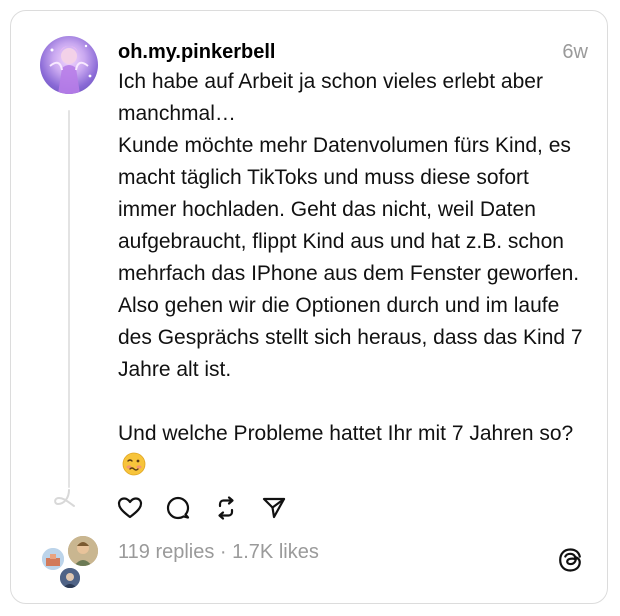 The height and width of the screenshot is (616, 620). I want to click on like-button, so click(130, 508).